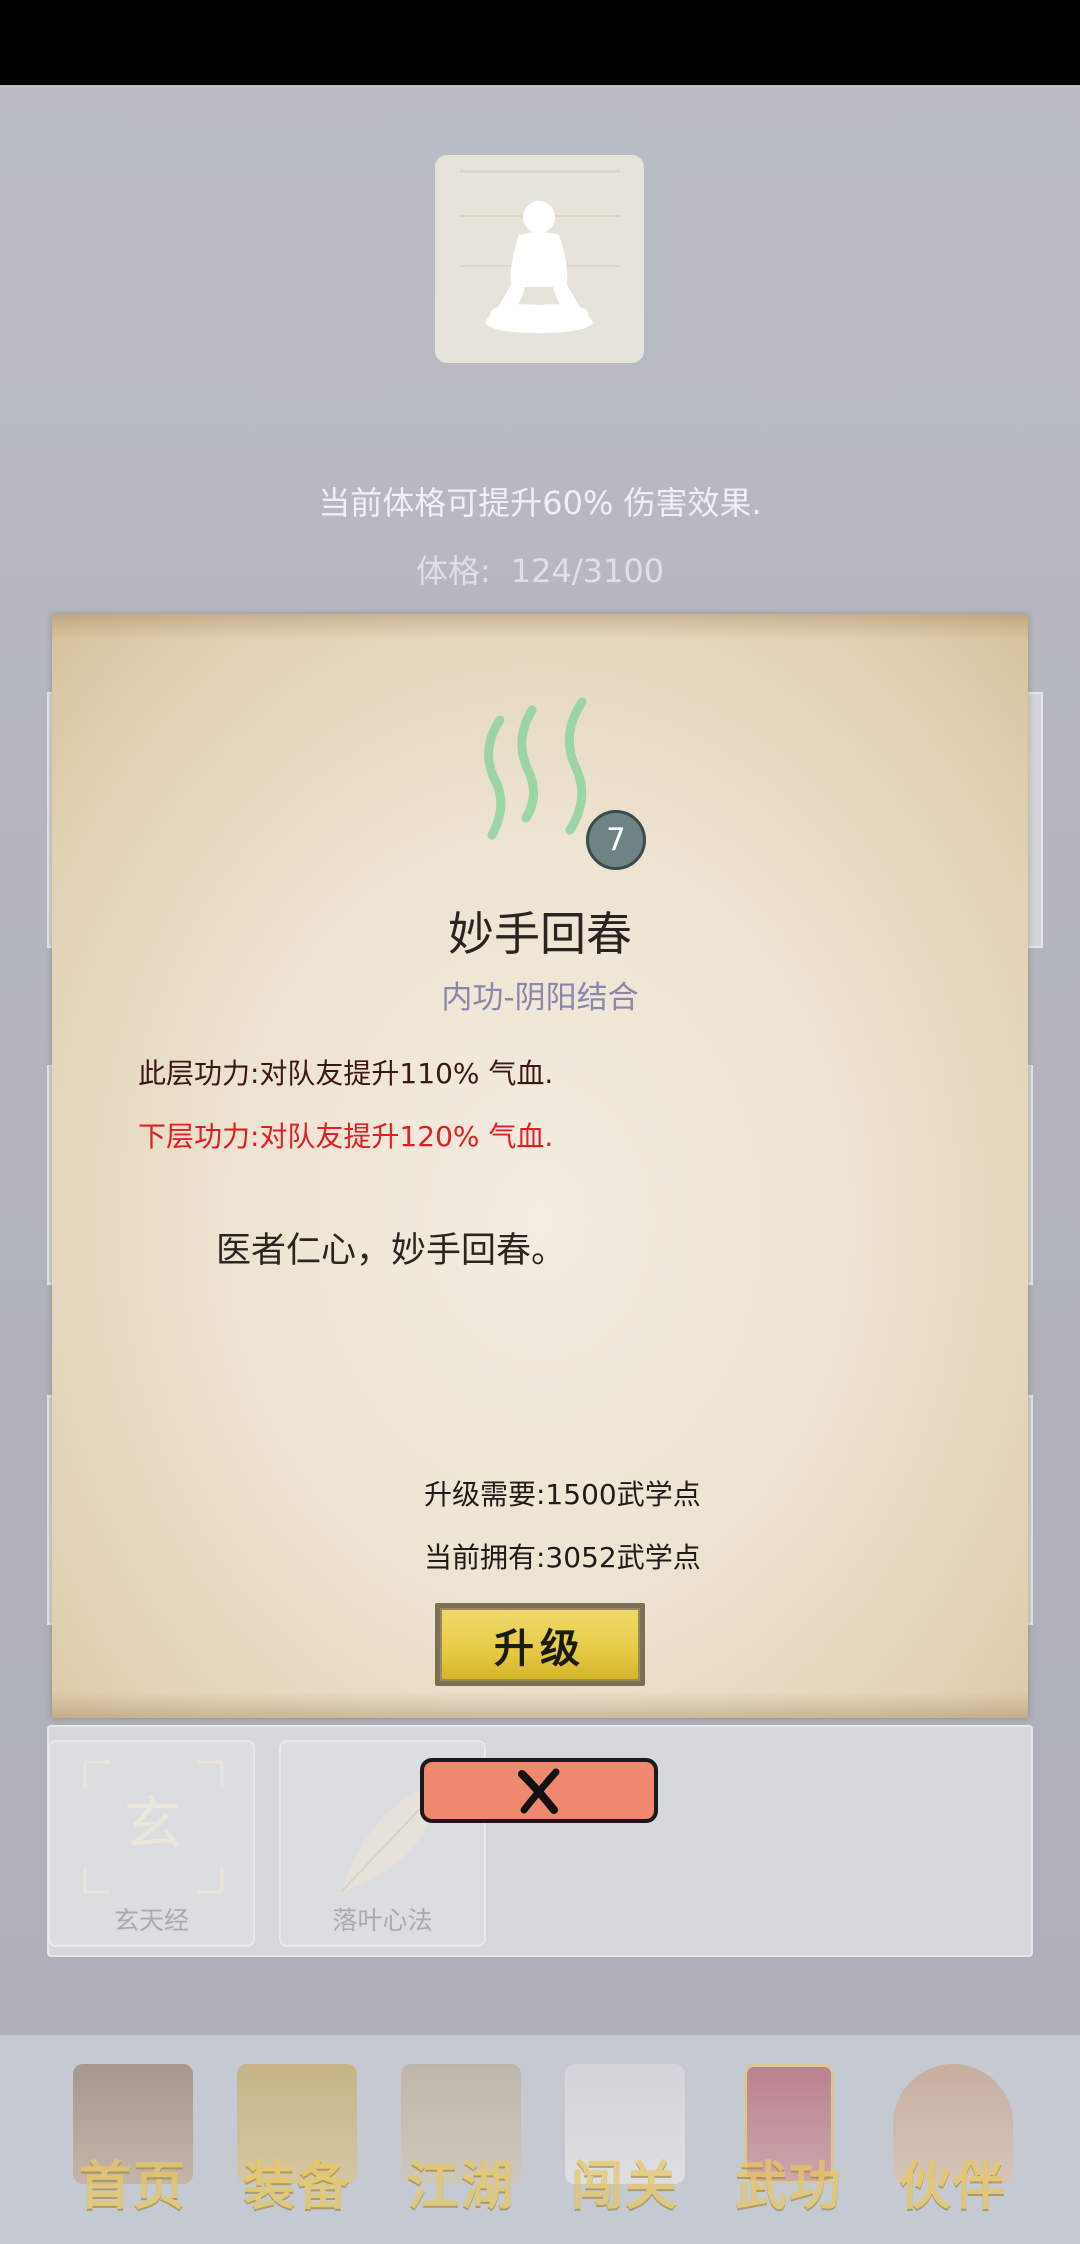 The width and height of the screenshot is (1080, 2244). I want to click on nav-jianghu: 江湖, so click(461, 2140).